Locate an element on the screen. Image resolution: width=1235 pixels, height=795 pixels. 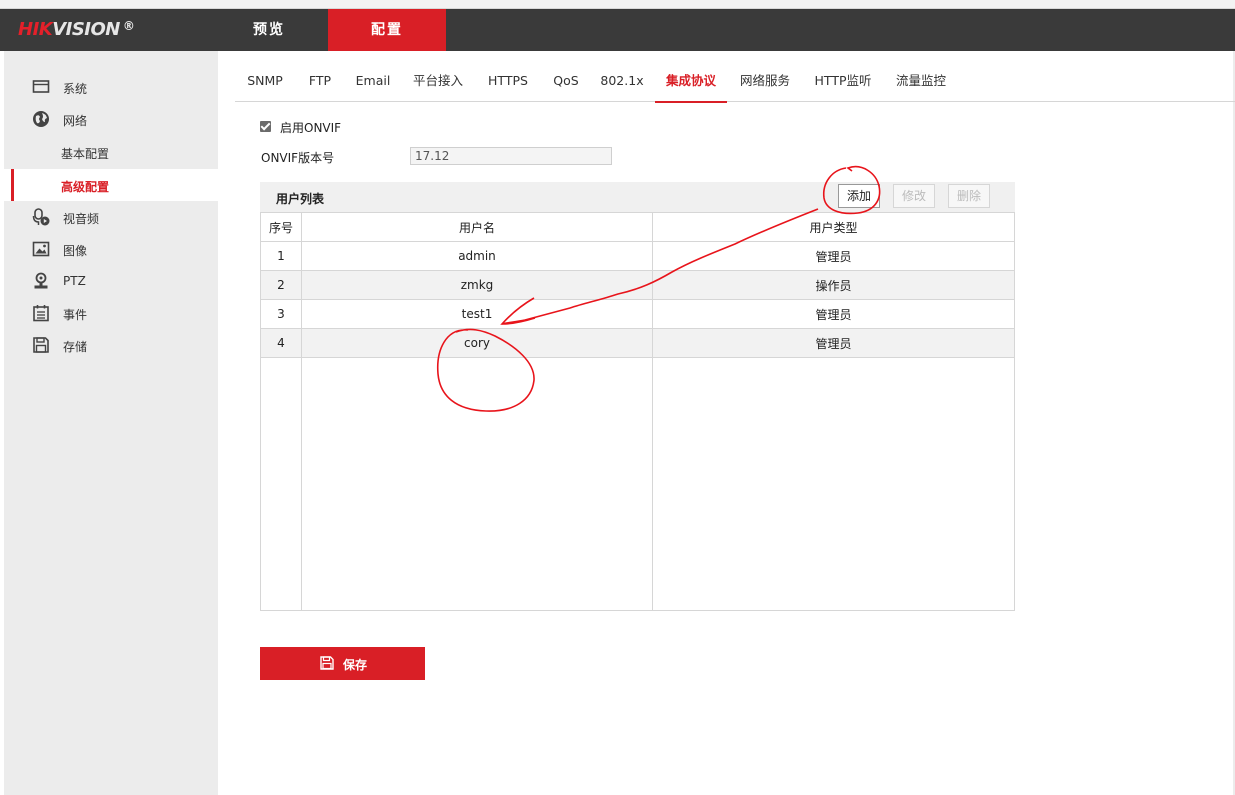
tab-qos: QoS is located at coordinates (566, 82).